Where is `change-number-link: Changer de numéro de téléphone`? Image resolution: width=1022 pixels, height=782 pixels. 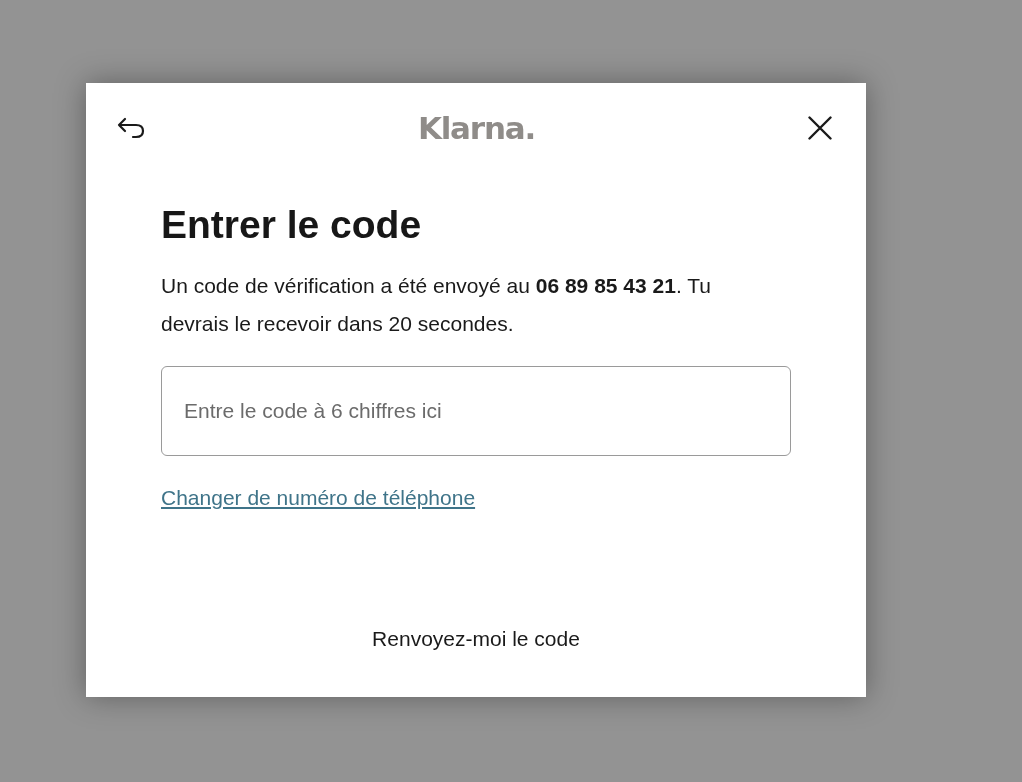 change-number-link: Changer de numéro de téléphone is located at coordinates (318, 498).